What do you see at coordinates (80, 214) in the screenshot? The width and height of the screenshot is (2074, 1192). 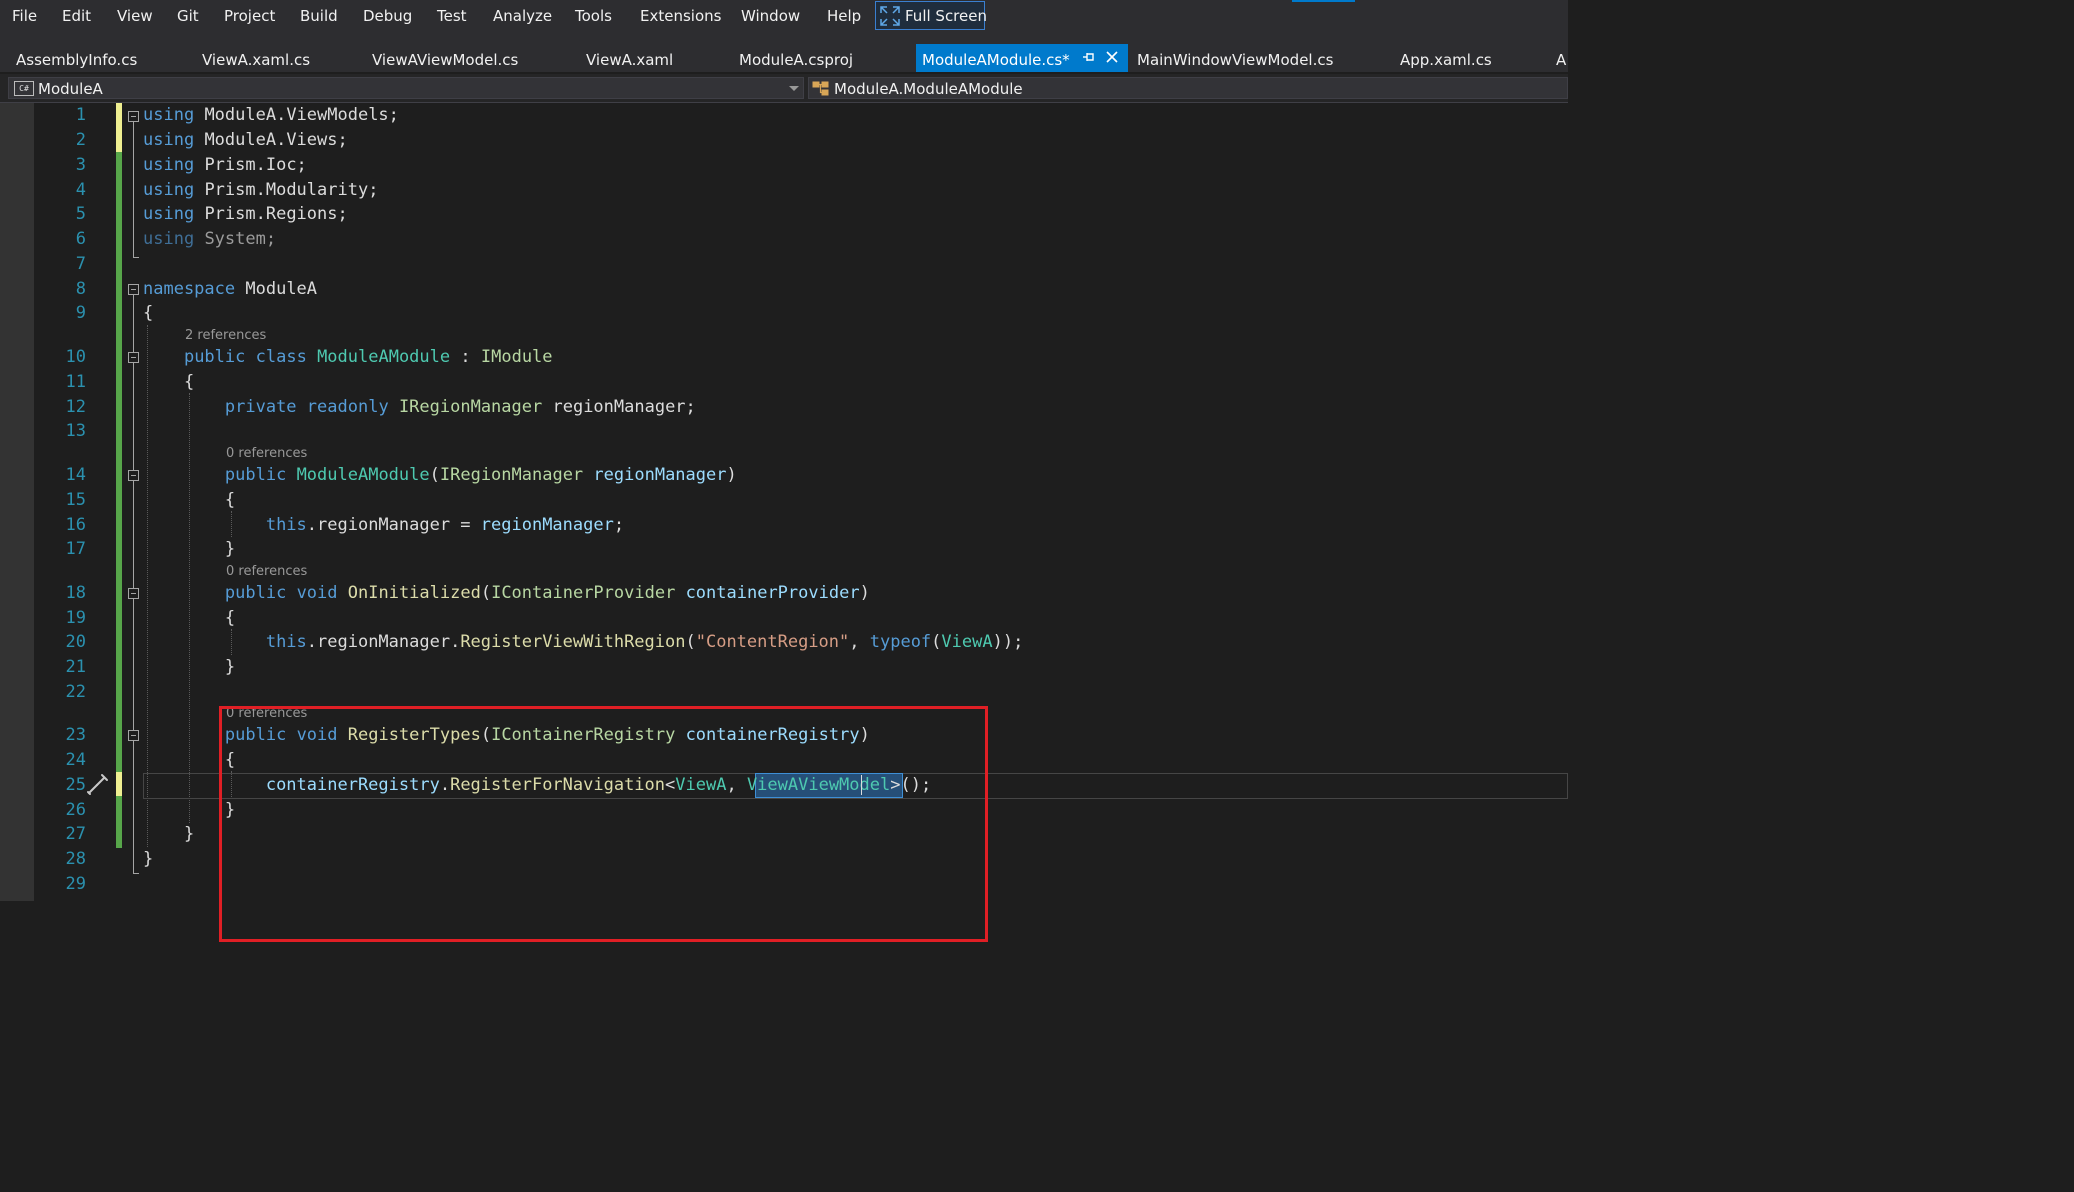 I see `line-number: 5` at bounding box center [80, 214].